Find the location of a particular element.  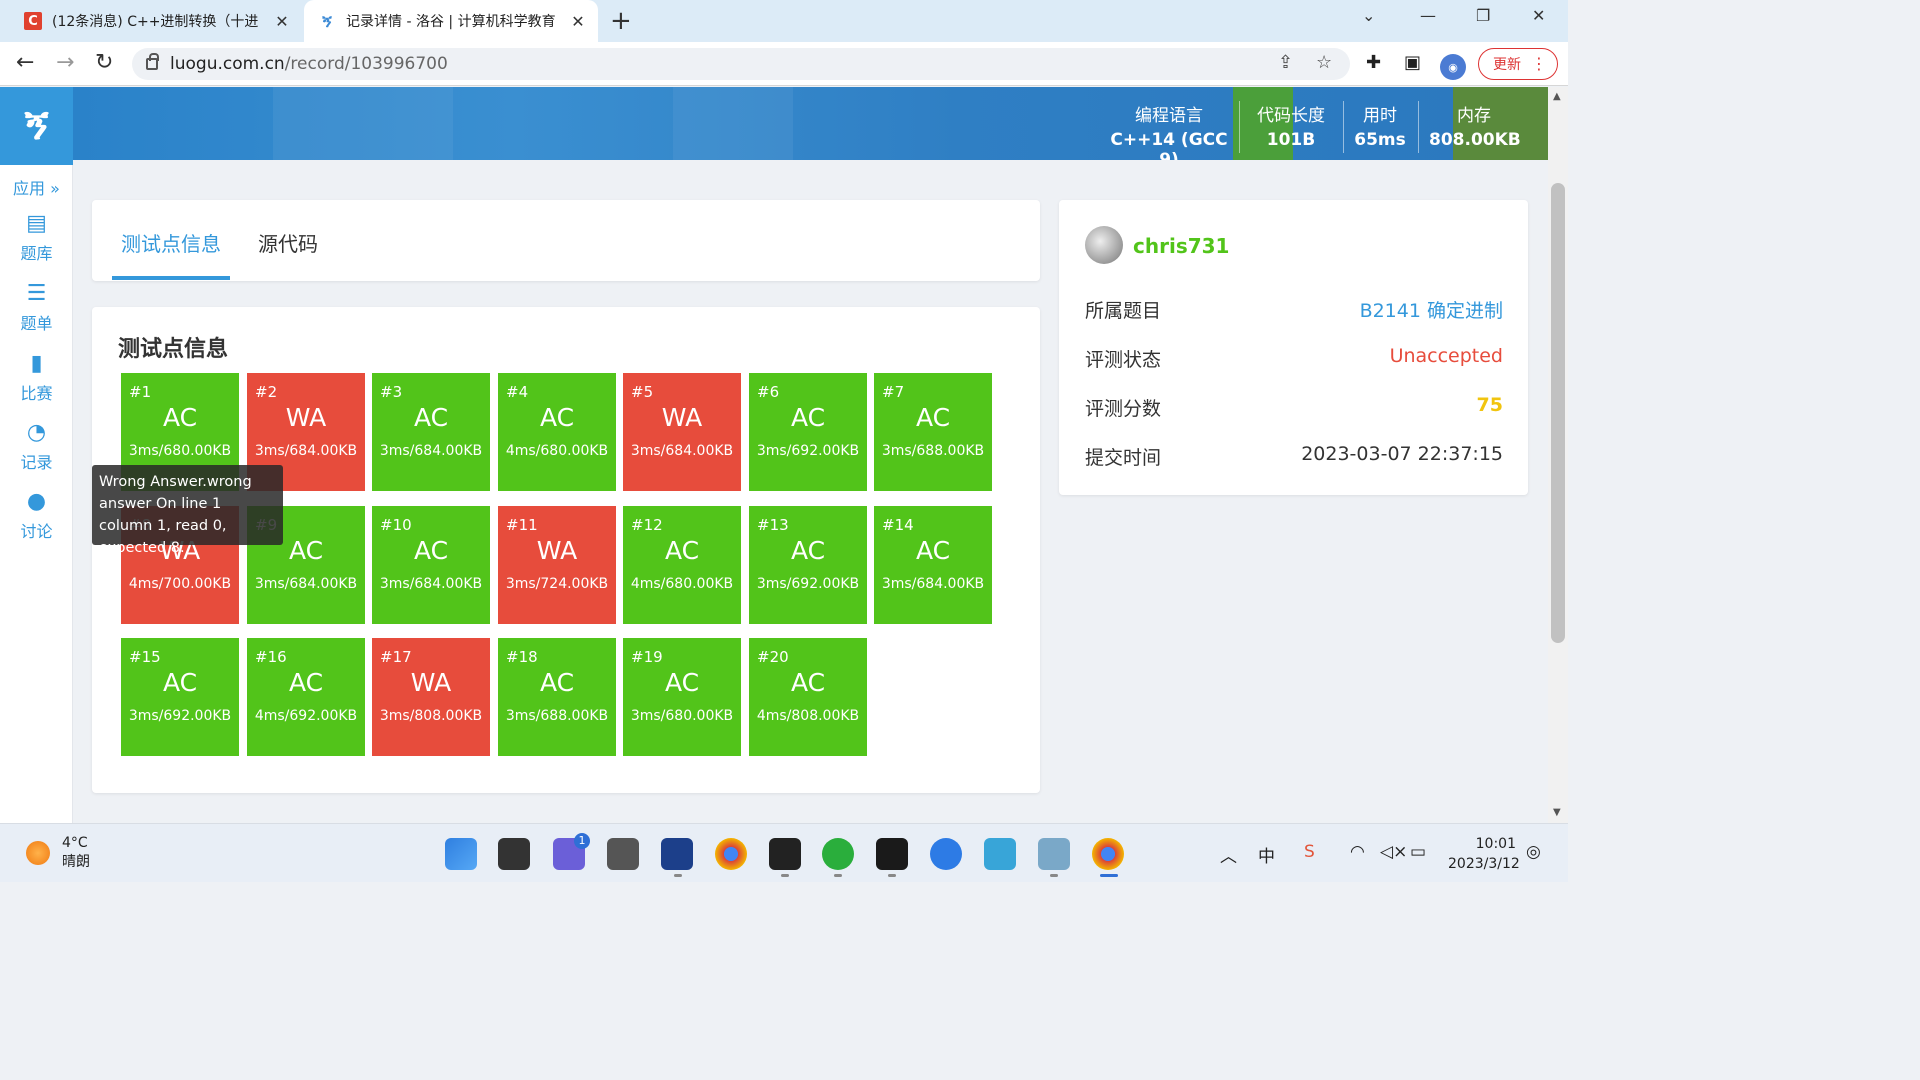

lock-icon is located at coordinates (152, 61).